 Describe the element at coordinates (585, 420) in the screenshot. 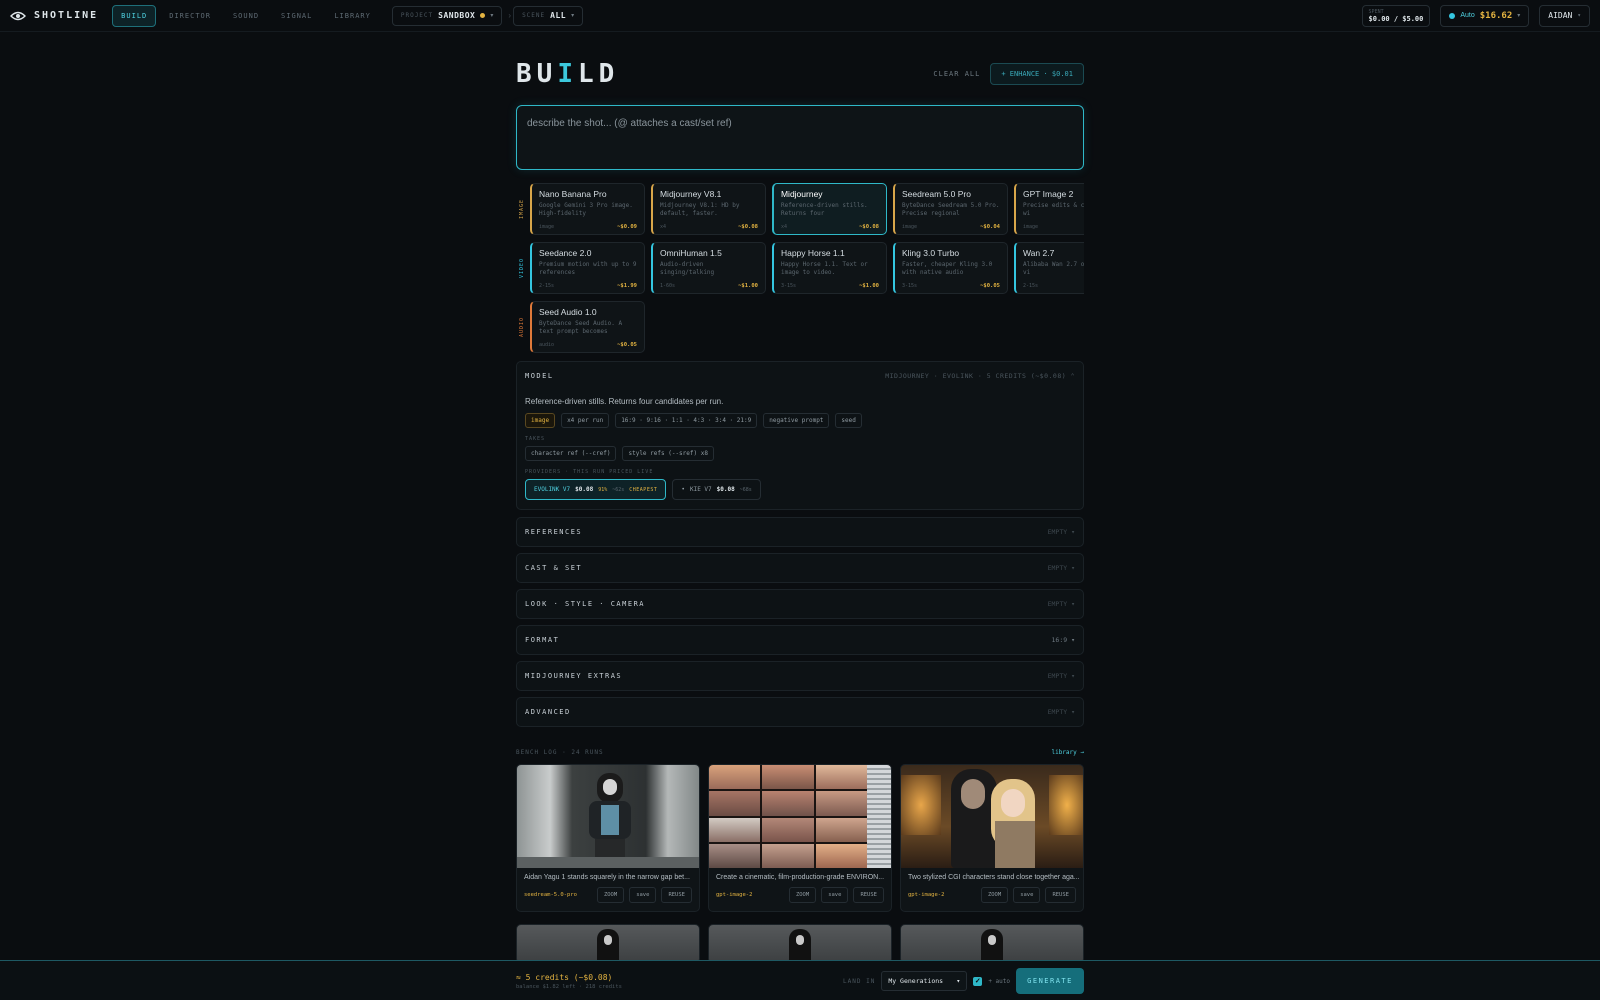

I see `chip: x4 per run` at that location.